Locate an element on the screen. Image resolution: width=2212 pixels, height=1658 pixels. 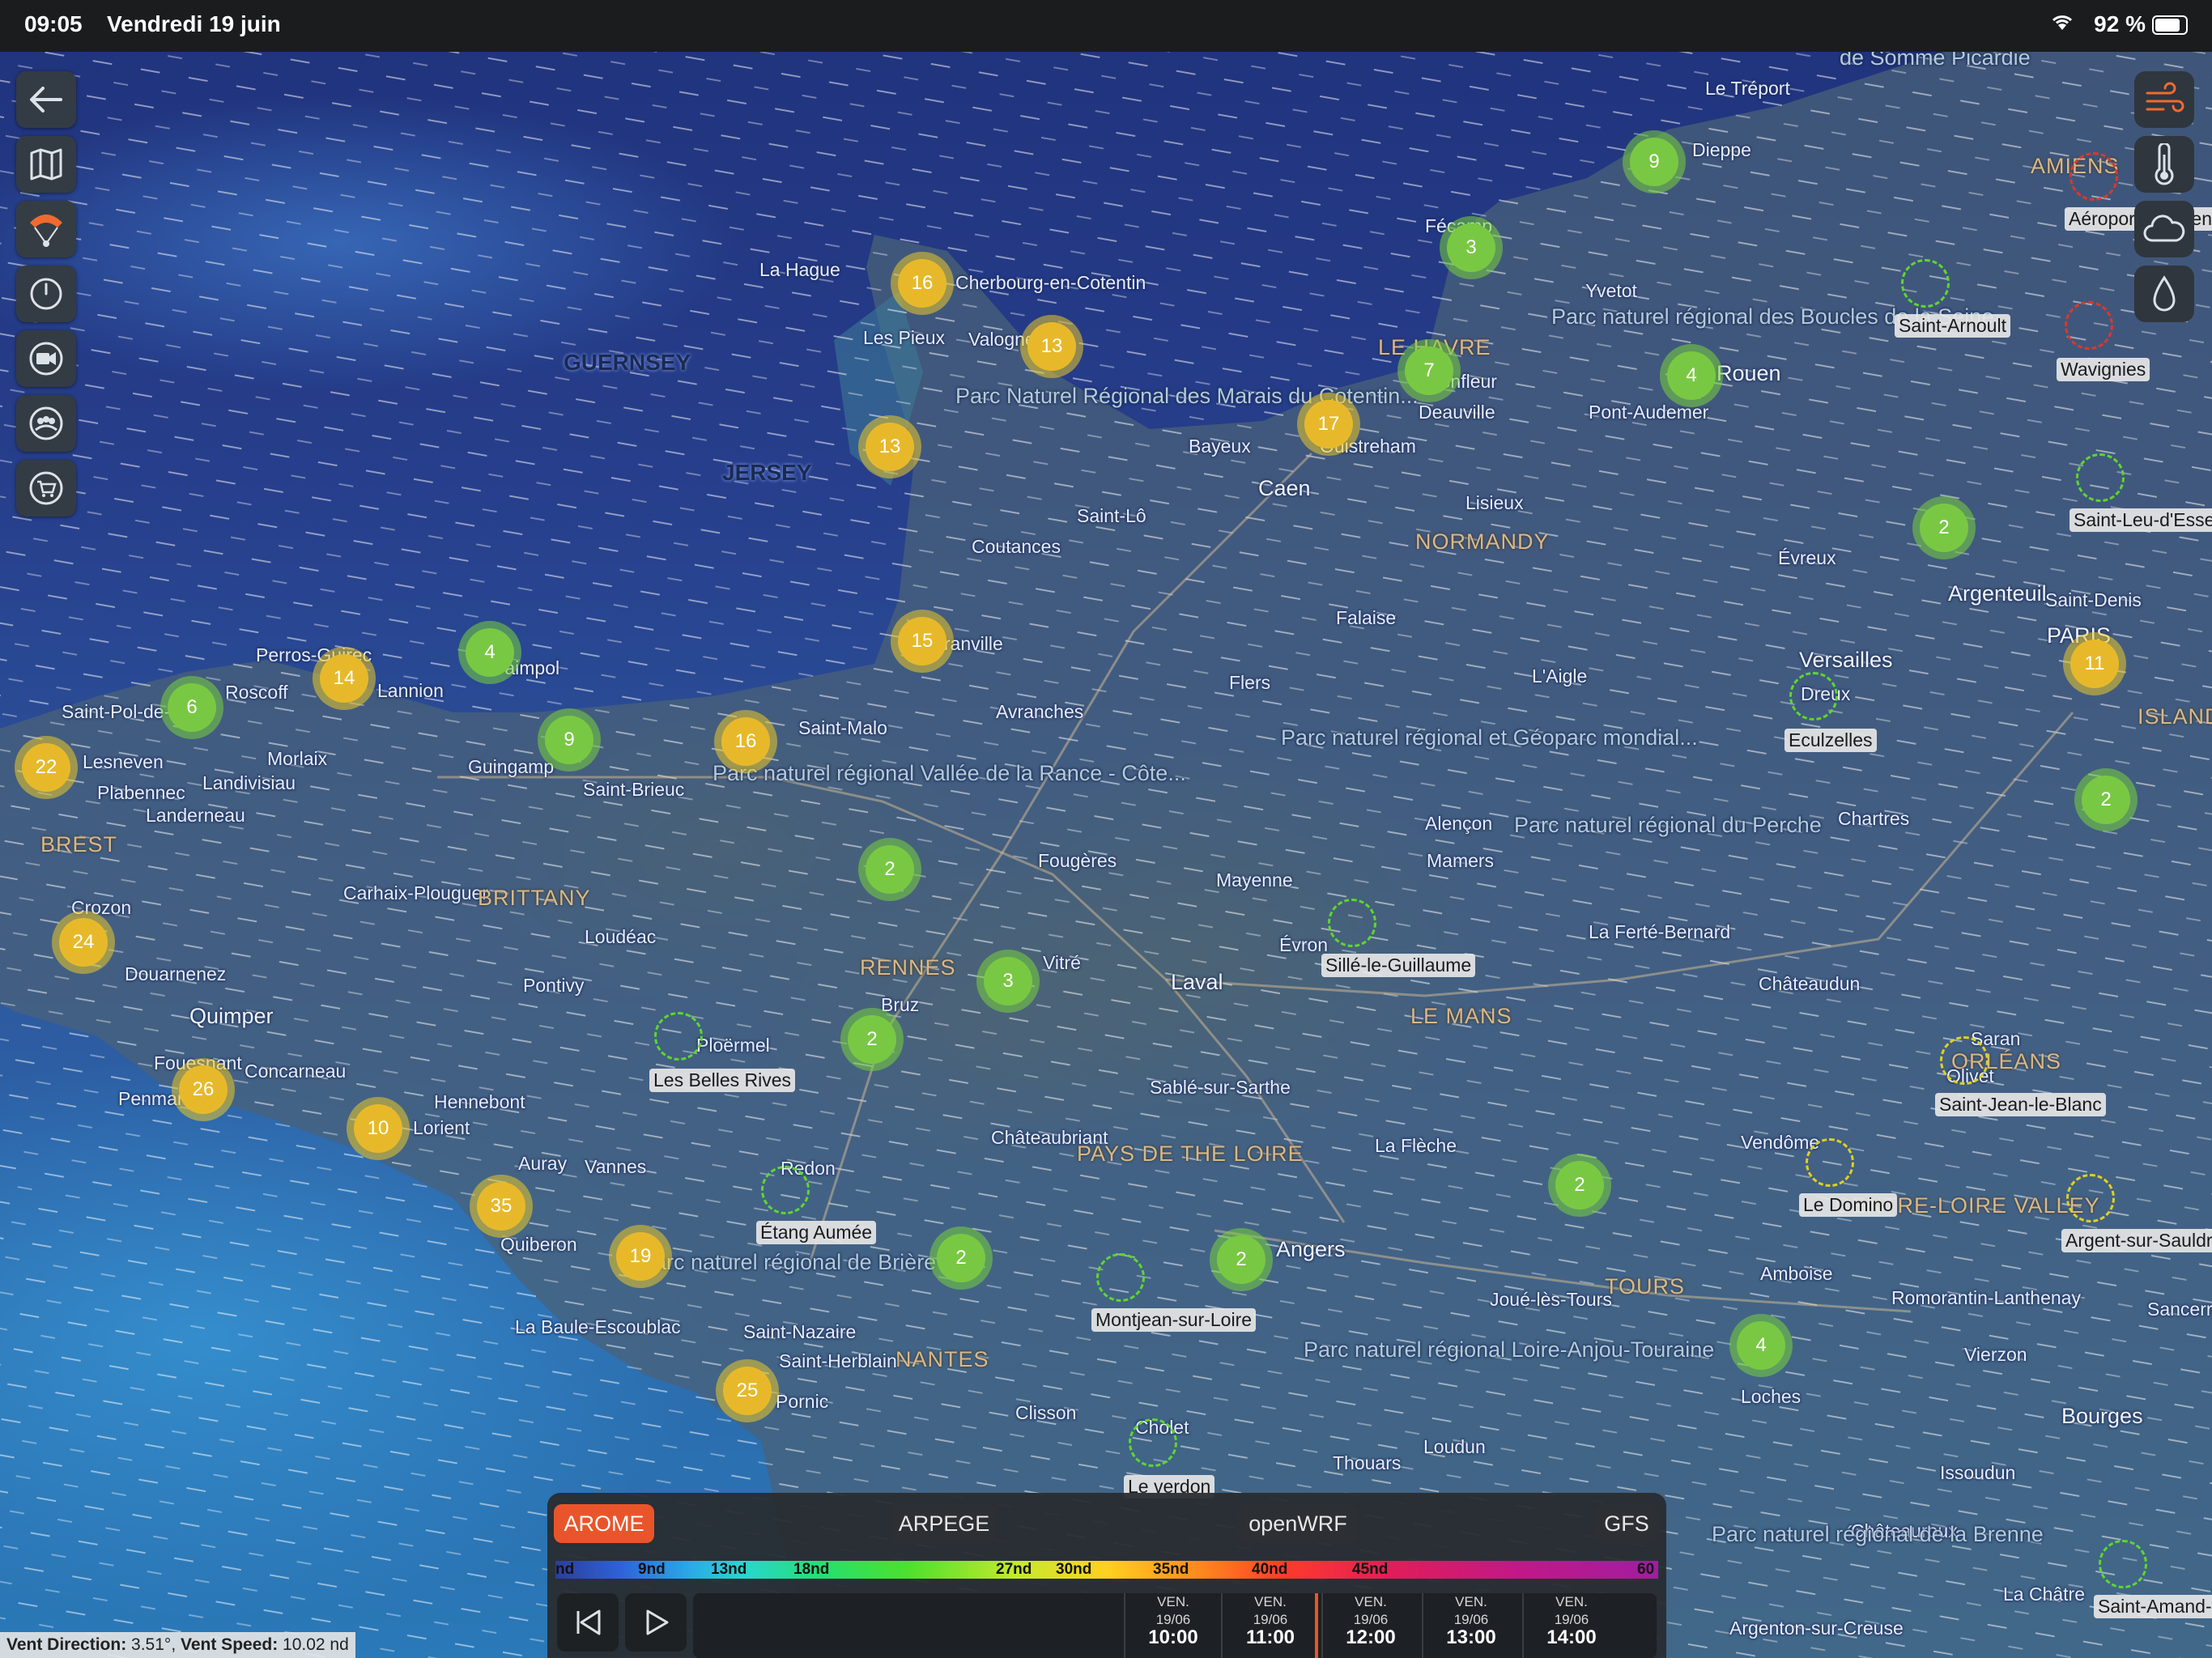
slot-hour: 12:00 is located at coordinates (1371, 1637).